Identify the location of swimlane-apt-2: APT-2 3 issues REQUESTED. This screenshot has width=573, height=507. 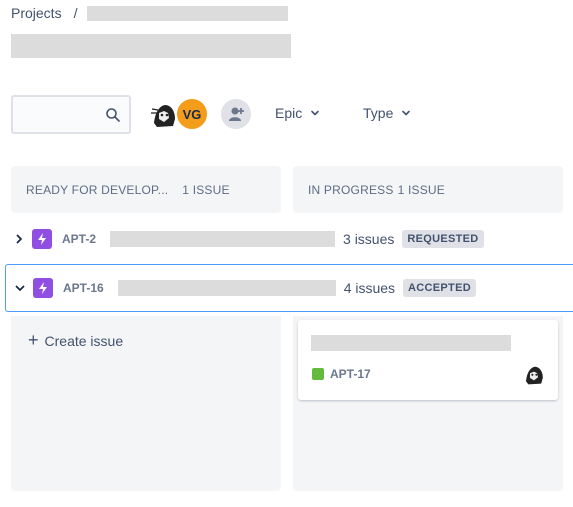
(289, 239).